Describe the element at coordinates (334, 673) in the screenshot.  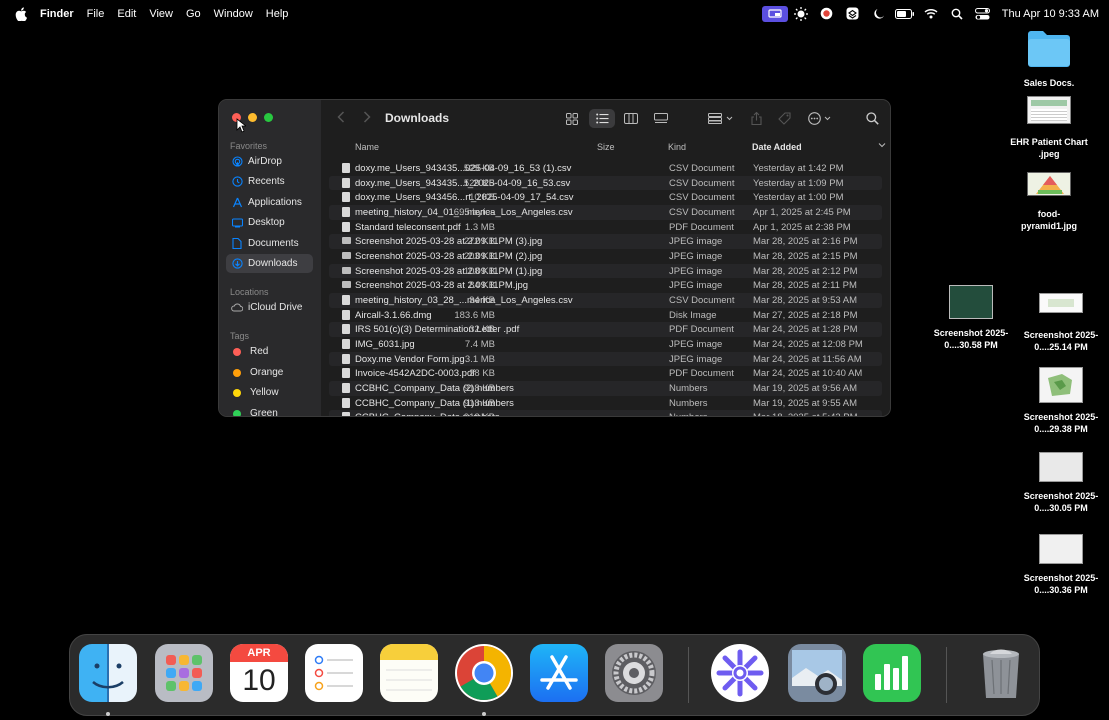
I see `dock-reminders-icon` at that location.